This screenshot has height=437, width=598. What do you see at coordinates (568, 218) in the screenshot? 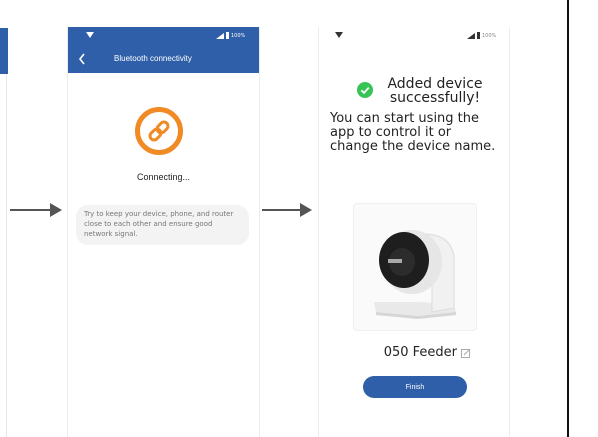
I see `frame-border` at bounding box center [568, 218].